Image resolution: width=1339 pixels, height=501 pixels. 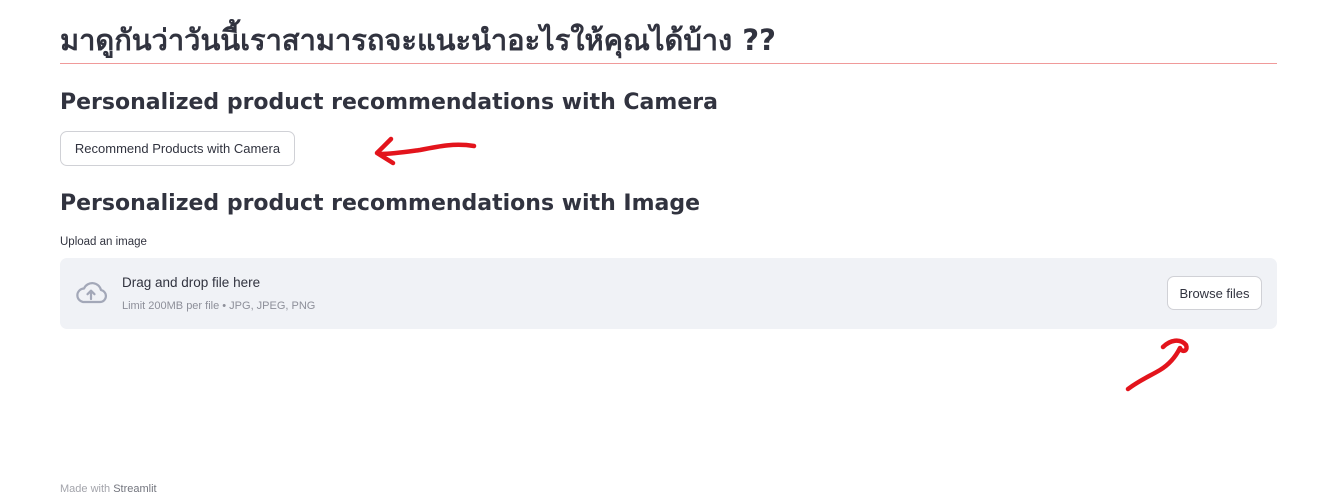 I want to click on dropzone-instructions: Drag and drop file here, so click(x=191, y=282).